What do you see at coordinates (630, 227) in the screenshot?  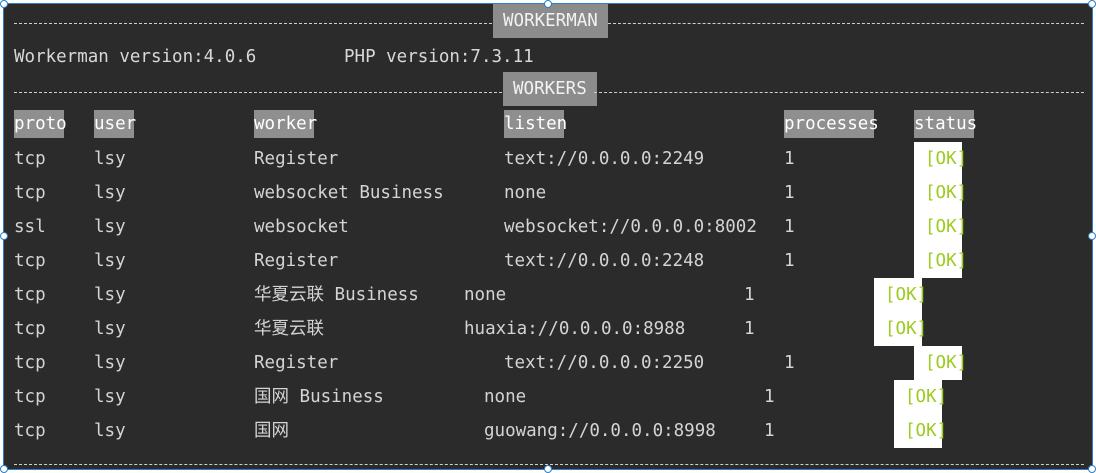 I see `listen-cell: websocket://0.0.0.0:8002` at bounding box center [630, 227].